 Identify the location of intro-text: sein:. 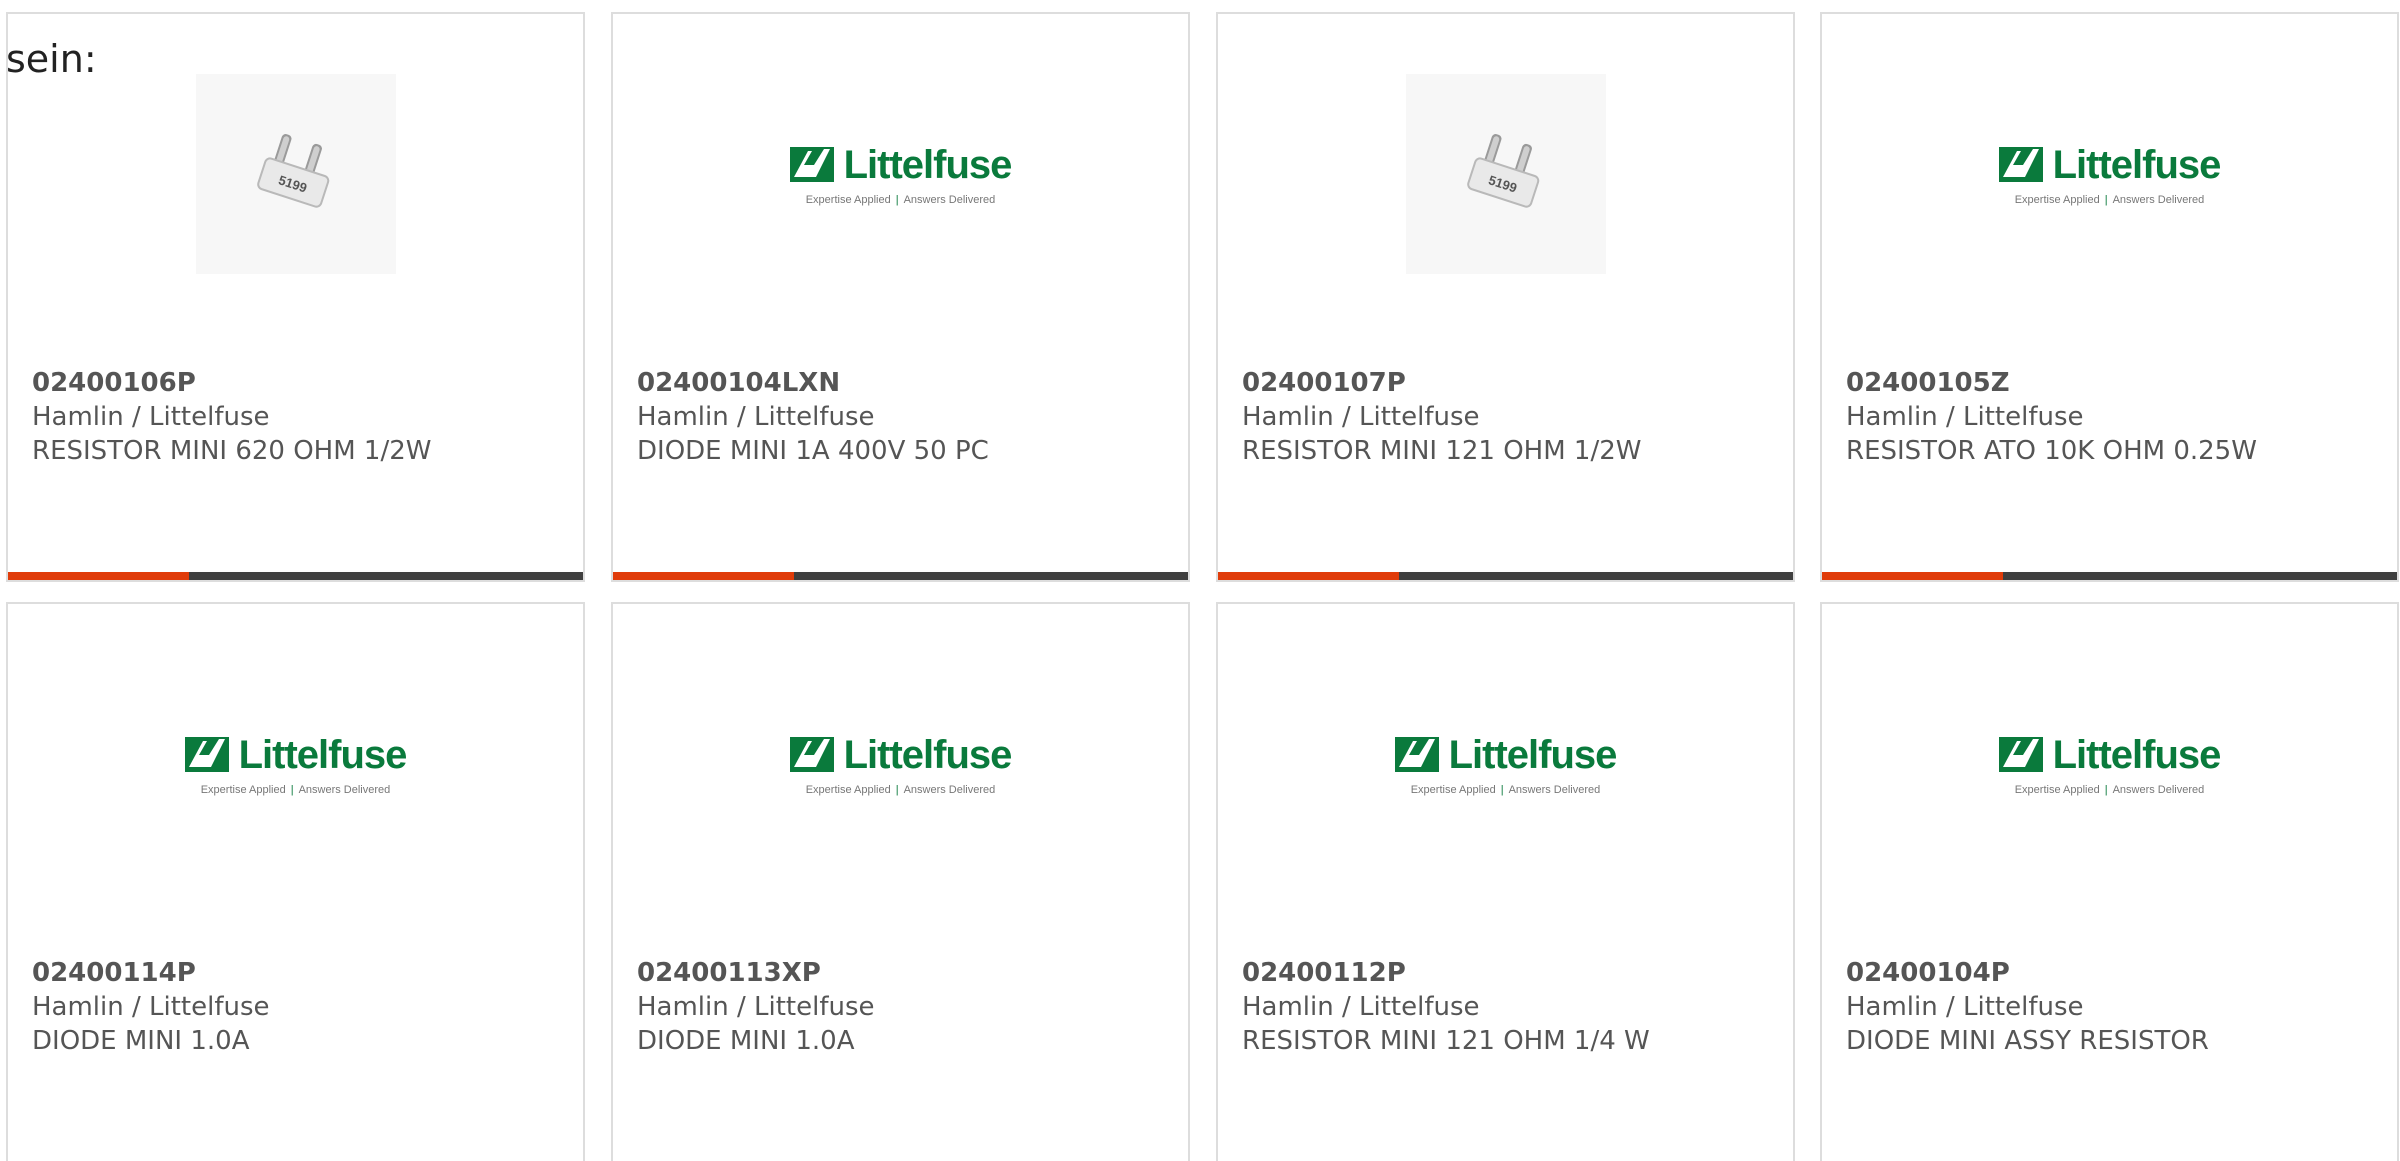
(51, 59).